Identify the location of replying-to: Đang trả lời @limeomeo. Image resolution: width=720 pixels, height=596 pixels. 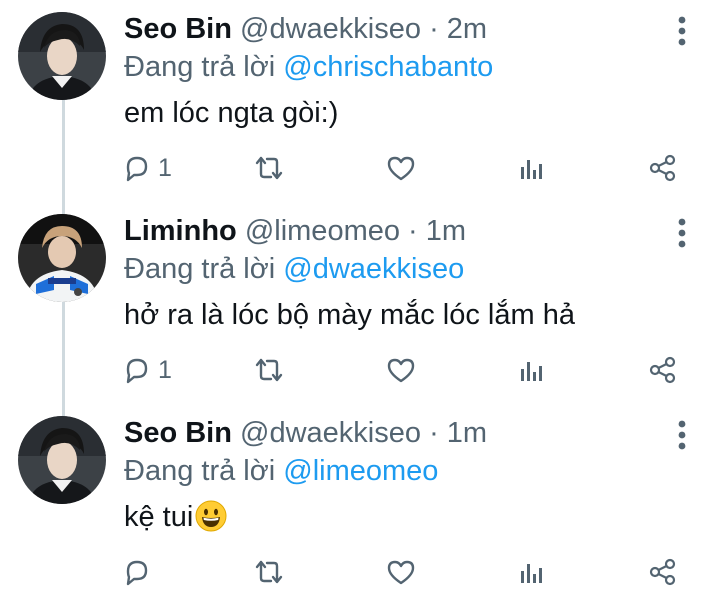
(404, 471).